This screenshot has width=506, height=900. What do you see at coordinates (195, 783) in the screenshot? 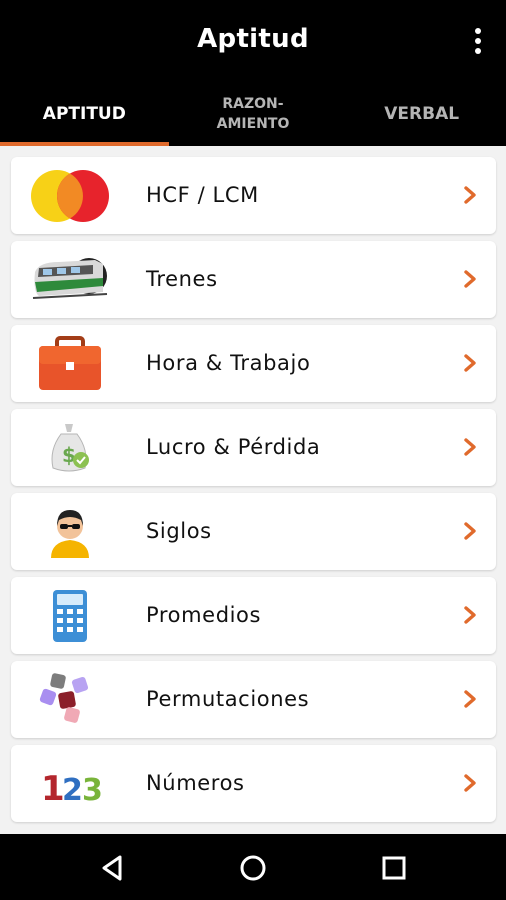
I see `list-item-label: Números` at bounding box center [195, 783].